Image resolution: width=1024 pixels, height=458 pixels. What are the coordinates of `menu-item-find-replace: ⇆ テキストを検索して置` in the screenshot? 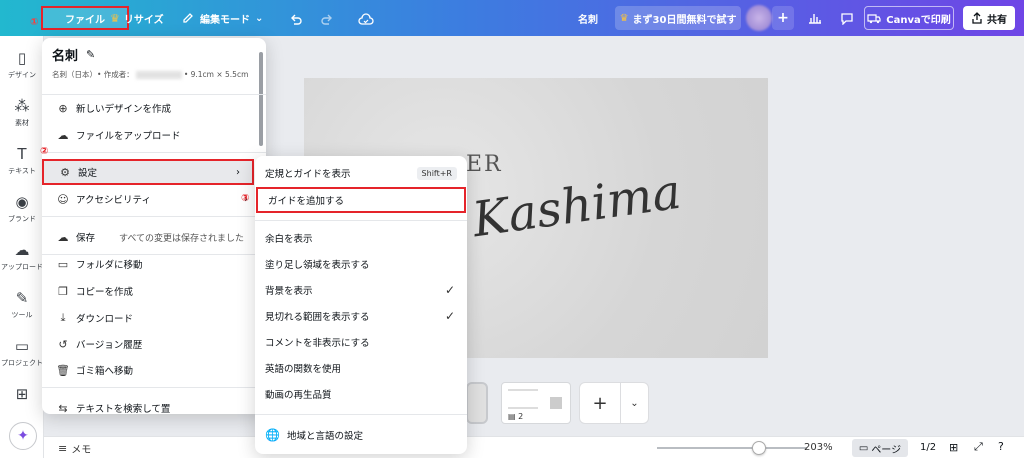 It's located at (151, 405).